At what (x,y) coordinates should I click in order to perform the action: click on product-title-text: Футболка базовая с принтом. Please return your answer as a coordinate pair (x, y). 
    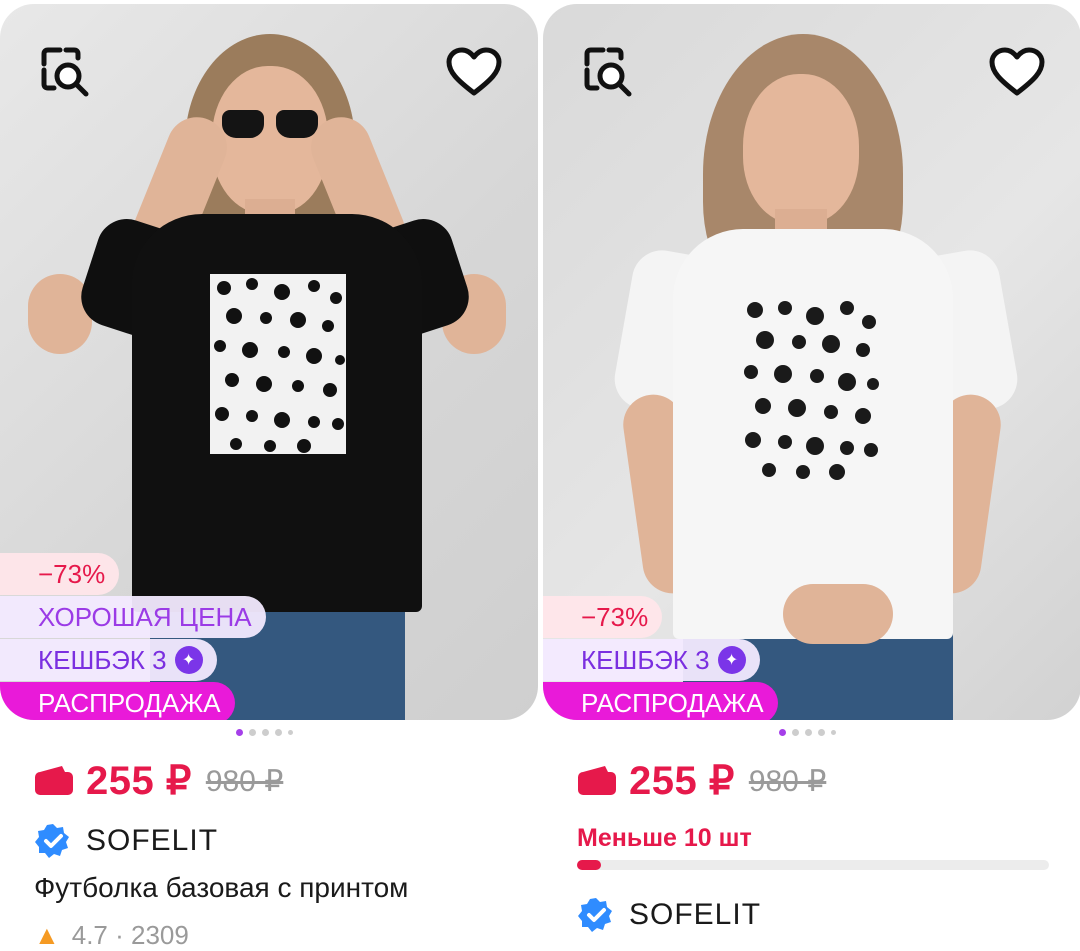
    Looking at the image, I should click on (221, 887).